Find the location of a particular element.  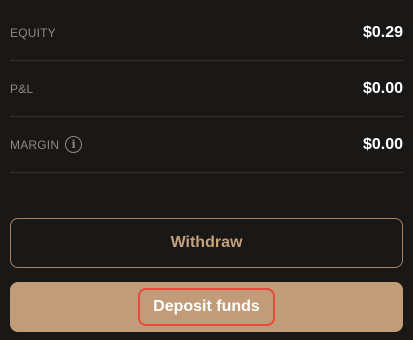

withdraw-button-label: Withdraw is located at coordinates (206, 242).